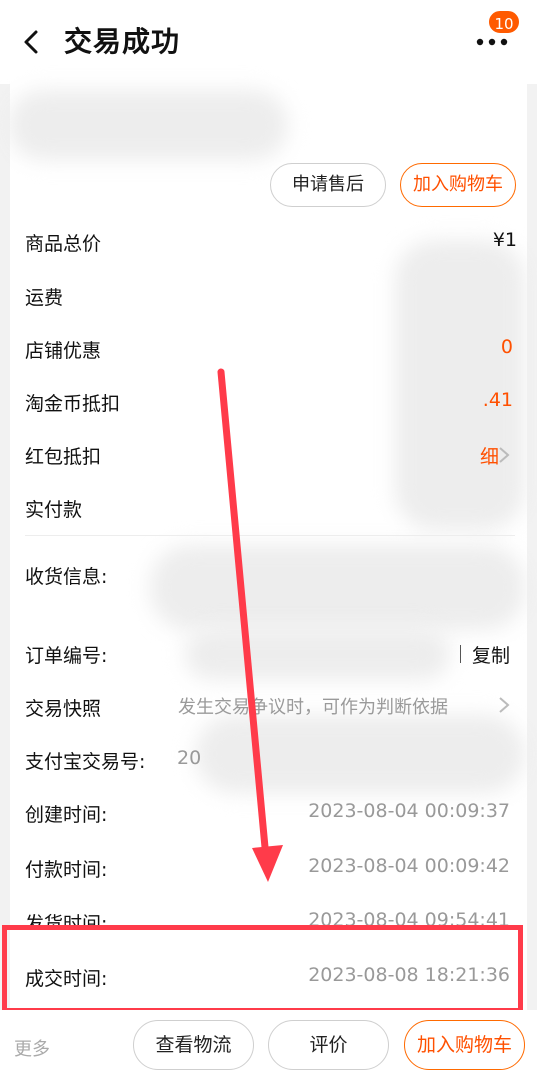 The width and height of the screenshot is (537, 1080). What do you see at coordinates (504, 240) in the screenshot?
I see `price-row-value-total: ¥1` at bounding box center [504, 240].